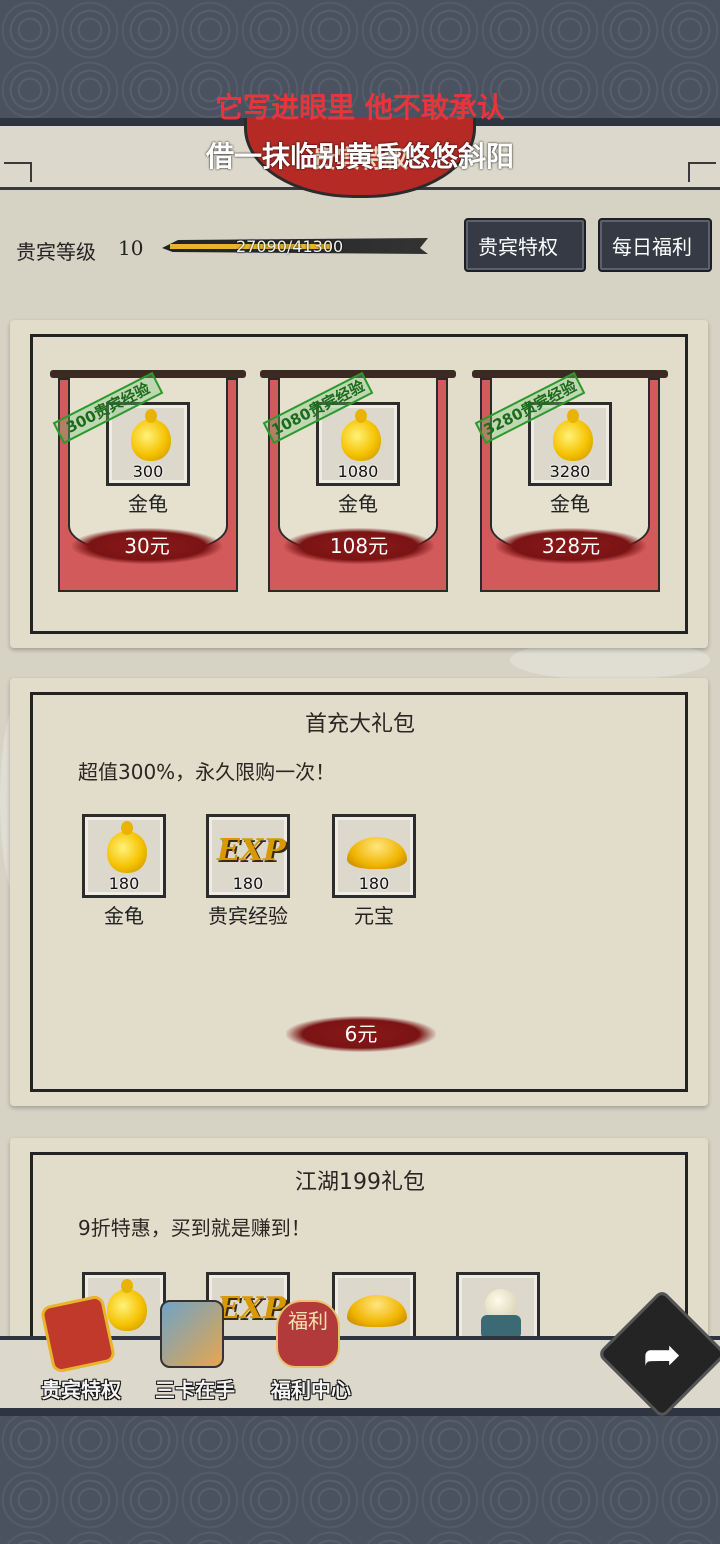 The height and width of the screenshot is (1544, 720). I want to click on vip-privilege-button: 贵宾特权, so click(525, 245).